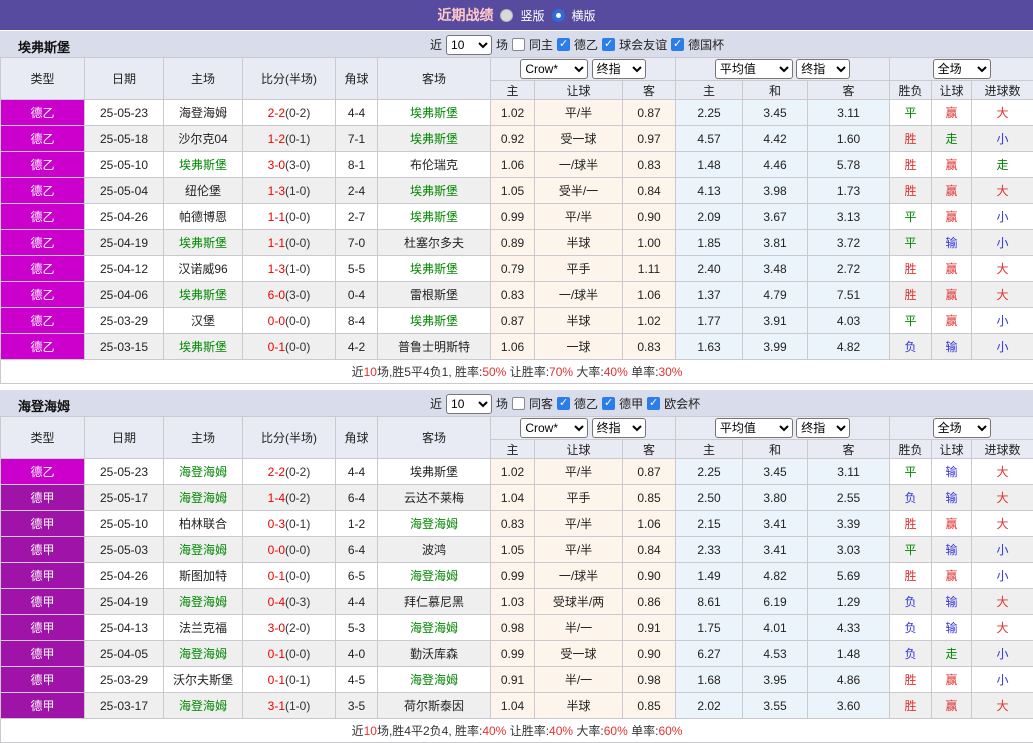 The height and width of the screenshot is (743, 1033). What do you see at coordinates (434, 113) in the screenshot?
I see `away-team: 埃弗斯堡` at bounding box center [434, 113].